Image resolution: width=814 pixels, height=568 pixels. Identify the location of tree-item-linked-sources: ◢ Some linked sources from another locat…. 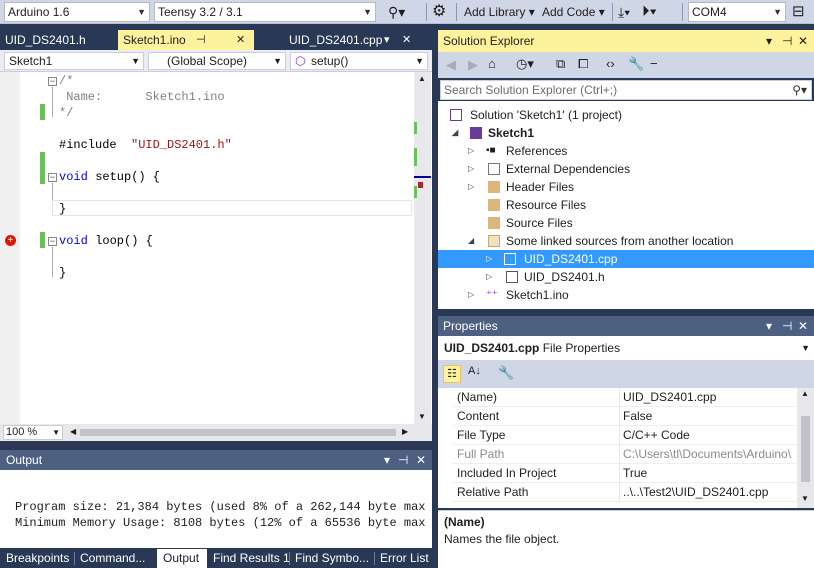
(599, 241).